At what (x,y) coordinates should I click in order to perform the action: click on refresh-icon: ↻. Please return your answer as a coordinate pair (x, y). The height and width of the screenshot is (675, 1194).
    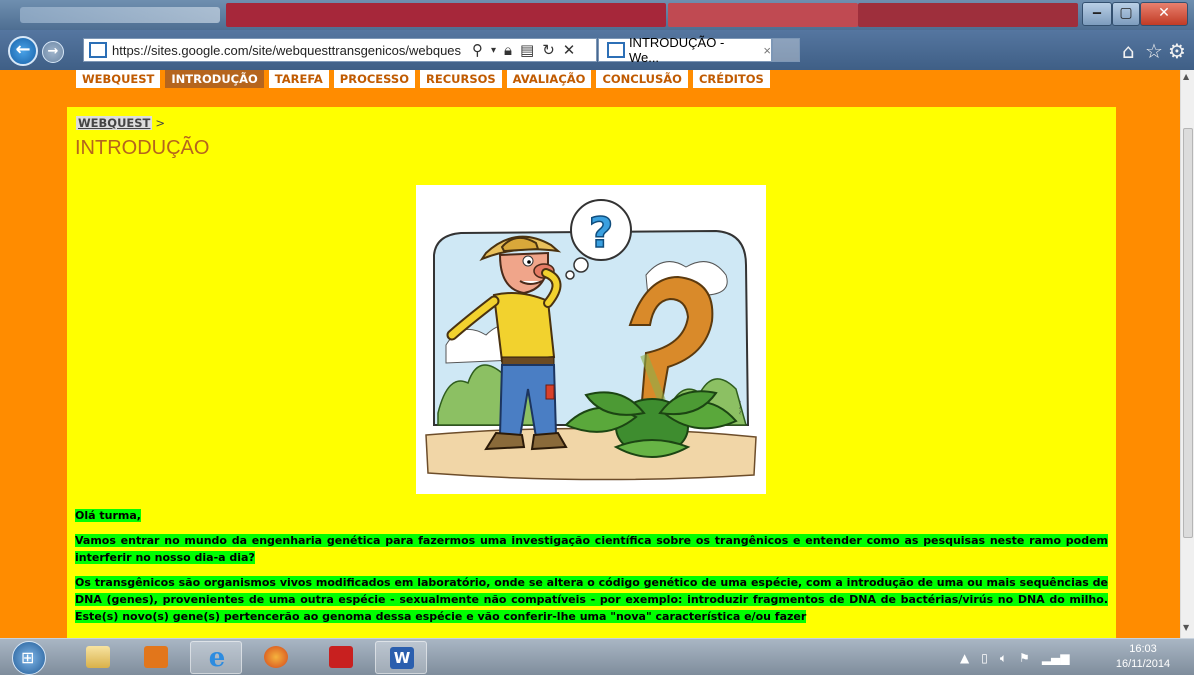
    Looking at the image, I should click on (548, 50).